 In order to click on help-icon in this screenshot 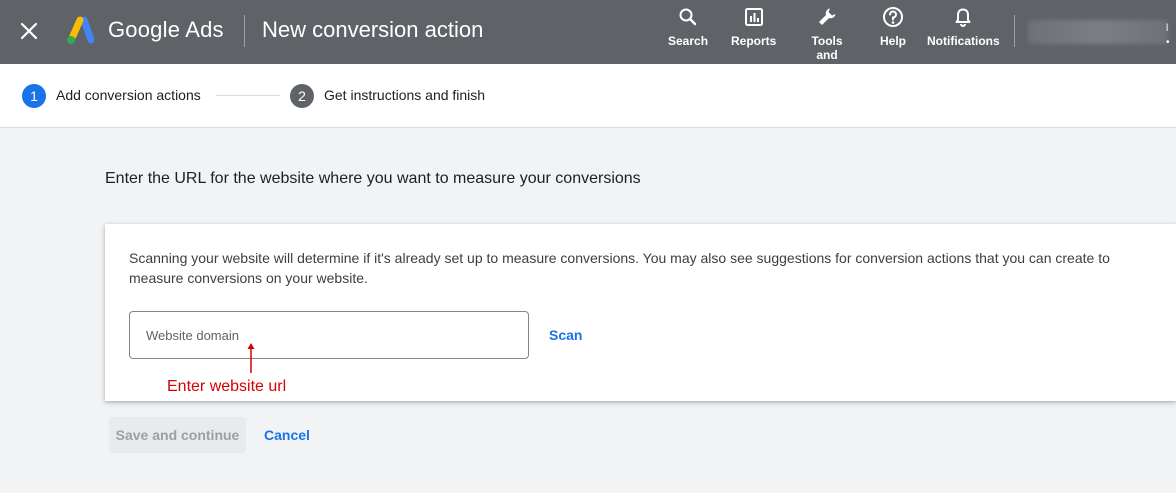, I will do `click(893, 17)`.